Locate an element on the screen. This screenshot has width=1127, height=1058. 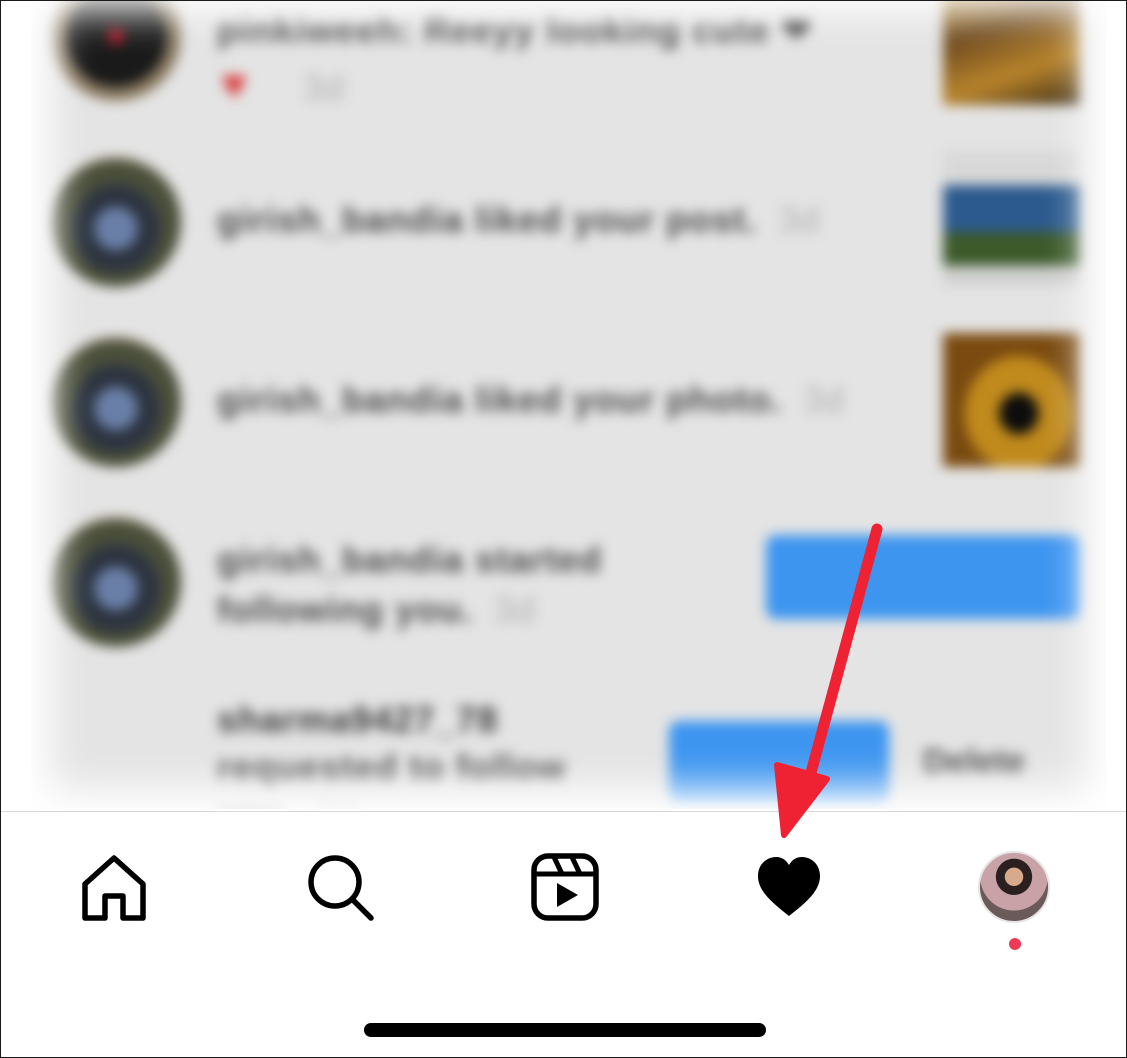
tab-activity is located at coordinates (789, 887).